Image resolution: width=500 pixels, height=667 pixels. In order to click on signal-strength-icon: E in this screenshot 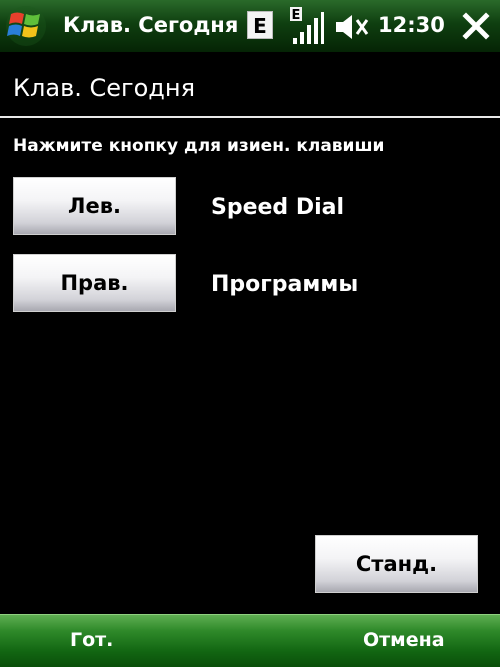, I will do `click(307, 25)`.